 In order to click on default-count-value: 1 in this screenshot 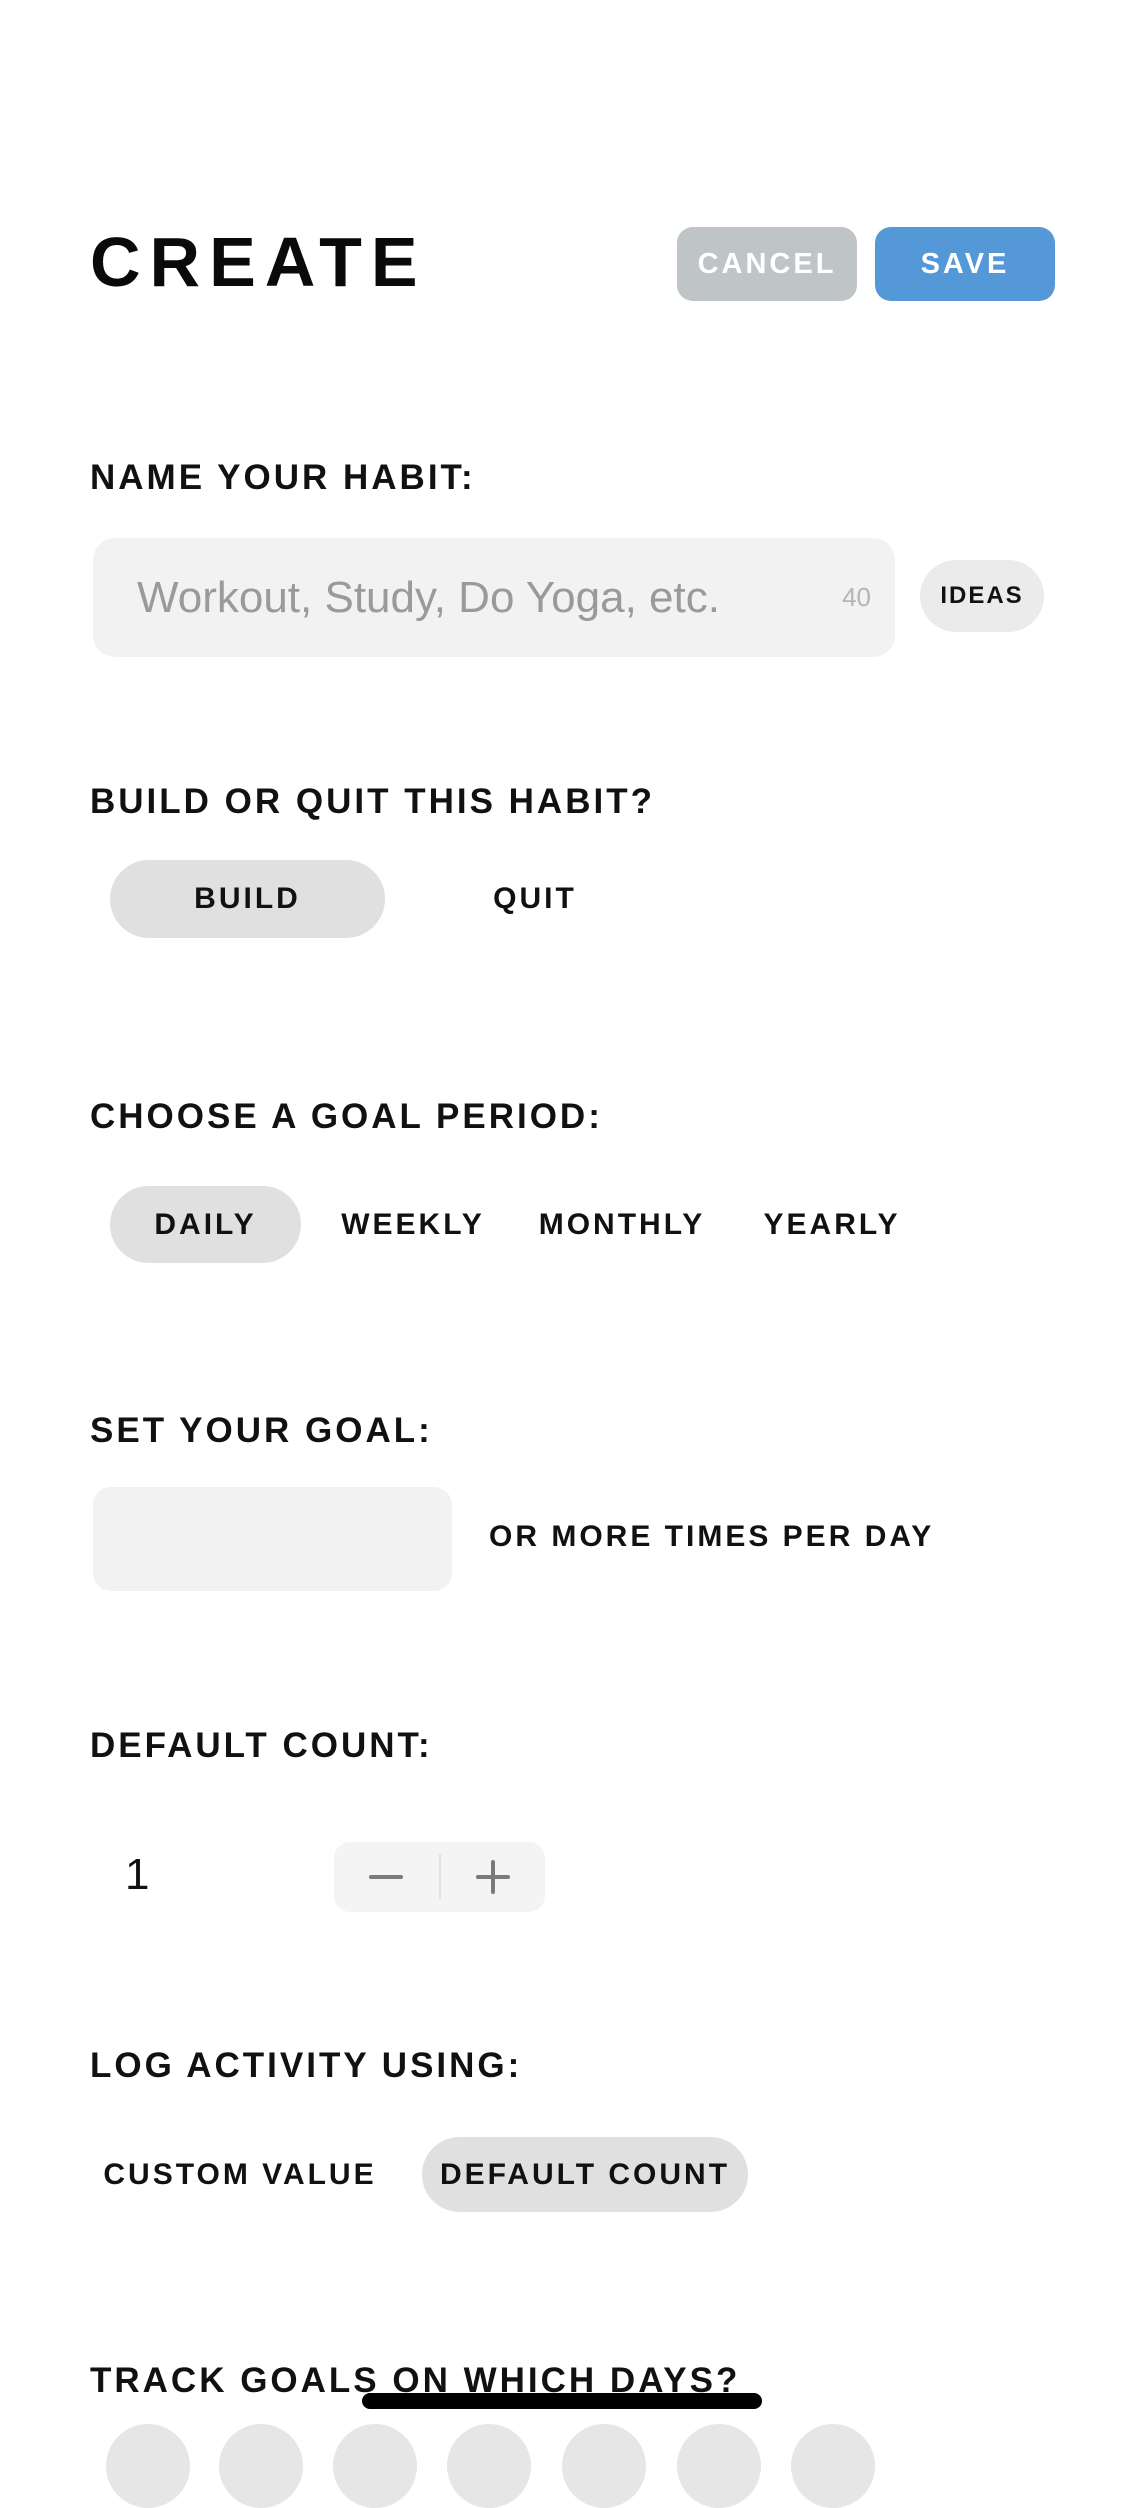, I will do `click(137, 1874)`.